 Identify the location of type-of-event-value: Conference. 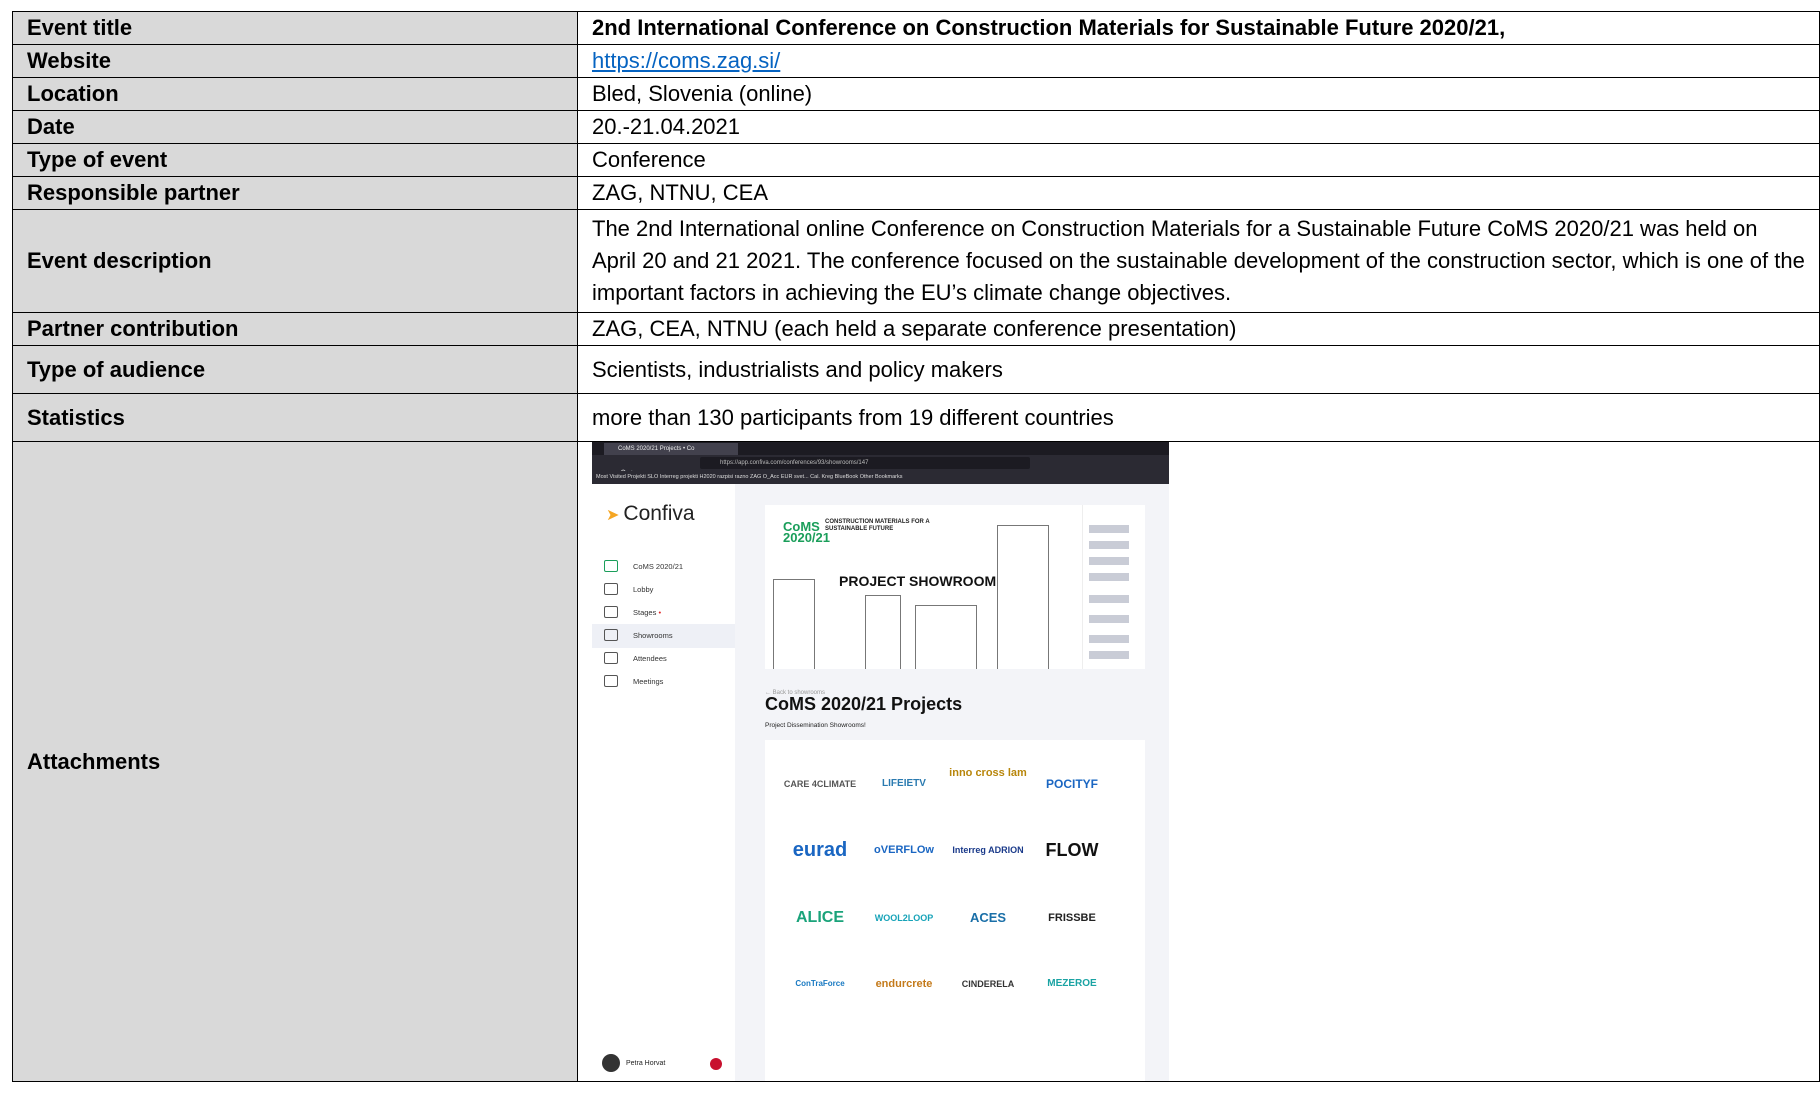
(1198, 160).